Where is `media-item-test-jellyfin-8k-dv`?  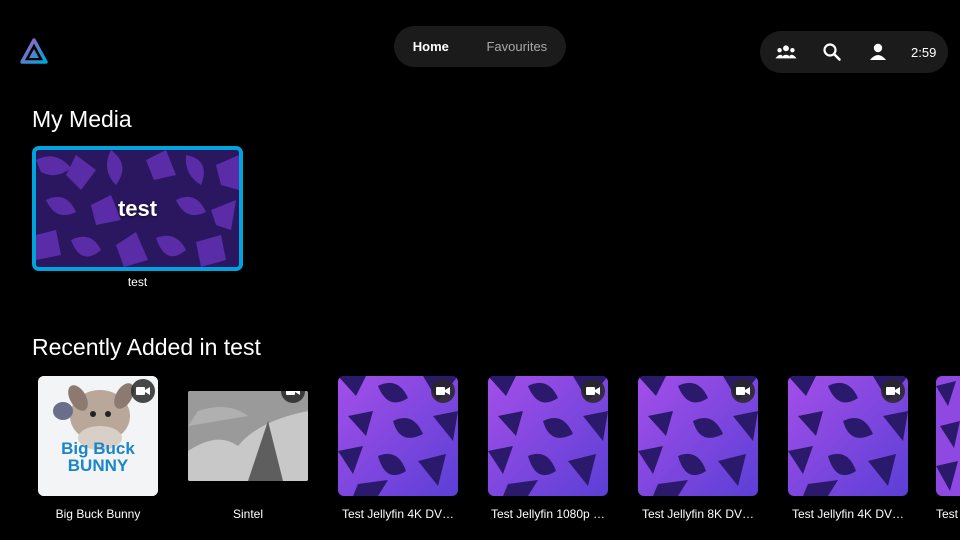 media-item-test-jellyfin-8k-dv is located at coordinates (698, 436).